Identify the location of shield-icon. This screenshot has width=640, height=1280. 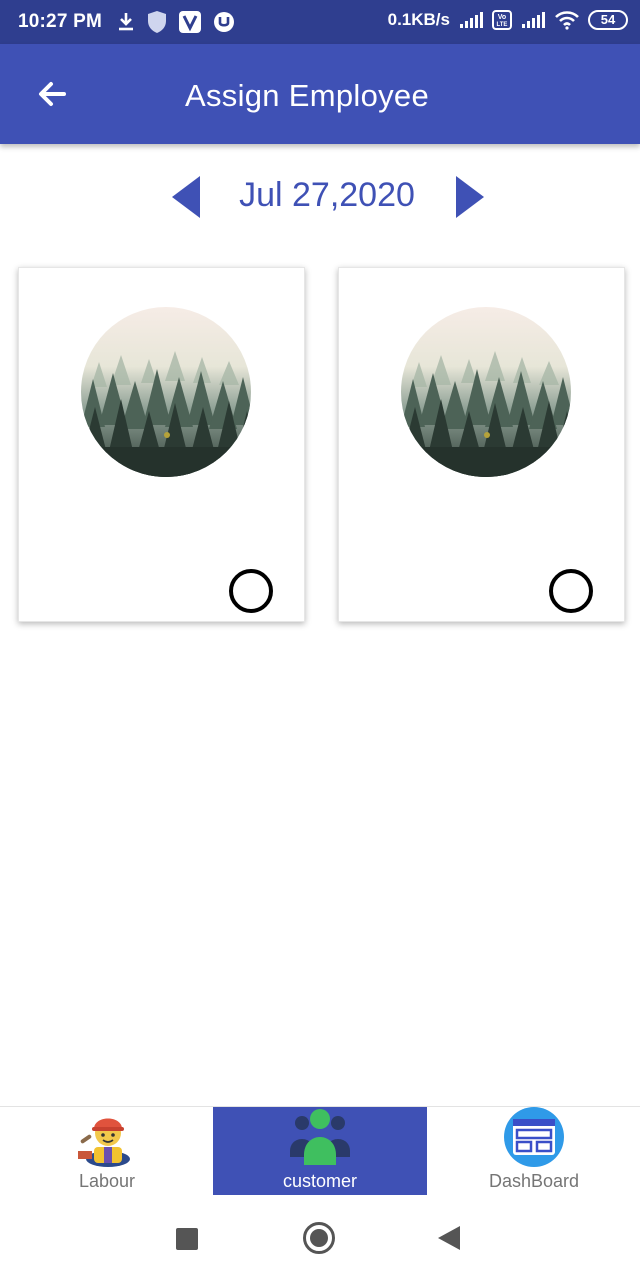
(157, 22).